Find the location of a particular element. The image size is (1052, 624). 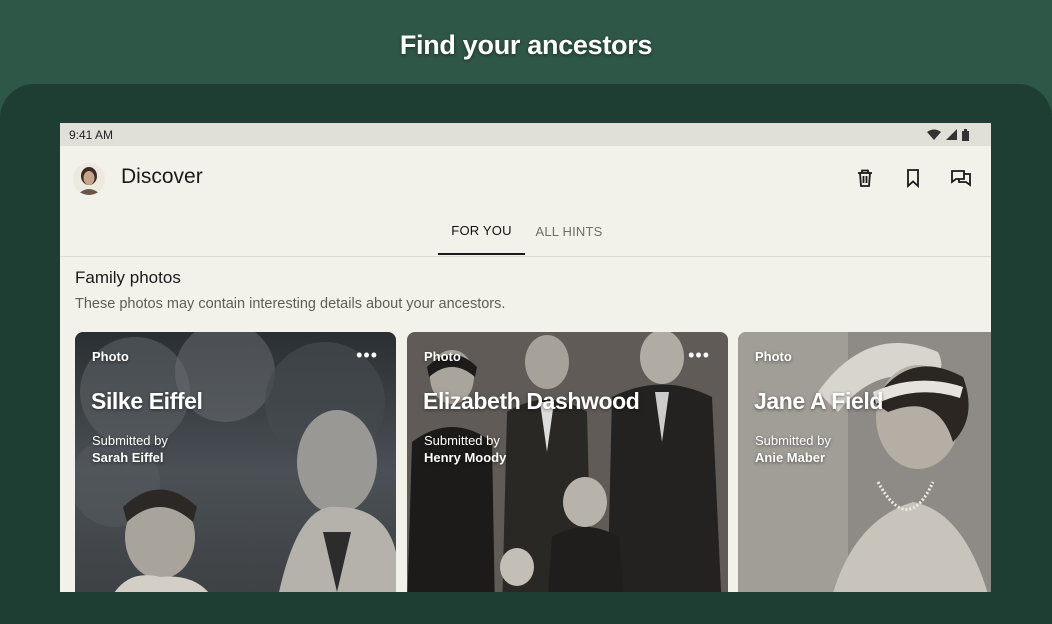

chat-icon is located at coordinates (961, 178).